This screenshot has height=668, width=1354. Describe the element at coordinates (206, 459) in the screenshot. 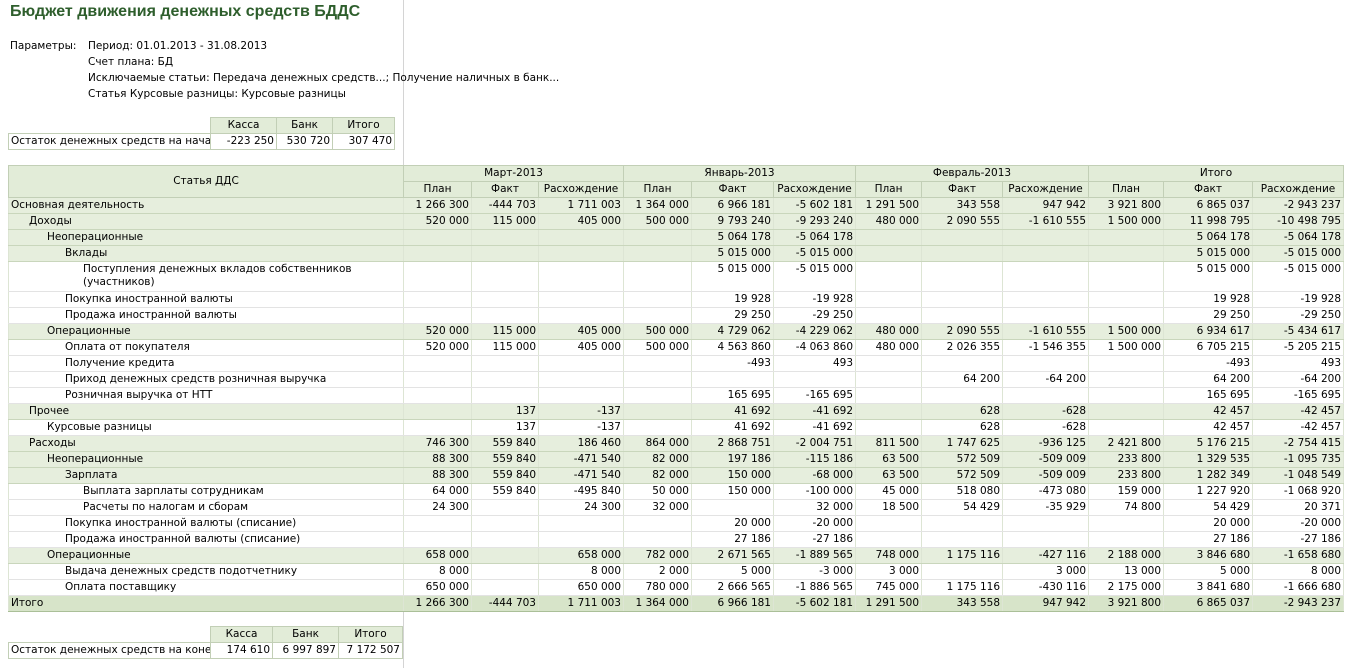

I see `row-article-name: Неоперационные` at that location.